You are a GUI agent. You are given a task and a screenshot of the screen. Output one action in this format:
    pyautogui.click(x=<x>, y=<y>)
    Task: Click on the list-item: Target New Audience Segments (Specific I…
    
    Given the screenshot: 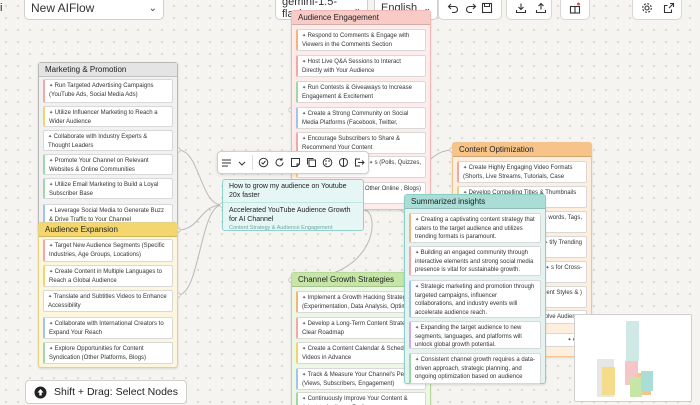 What is the action you would take?
    pyautogui.click(x=108, y=250)
    